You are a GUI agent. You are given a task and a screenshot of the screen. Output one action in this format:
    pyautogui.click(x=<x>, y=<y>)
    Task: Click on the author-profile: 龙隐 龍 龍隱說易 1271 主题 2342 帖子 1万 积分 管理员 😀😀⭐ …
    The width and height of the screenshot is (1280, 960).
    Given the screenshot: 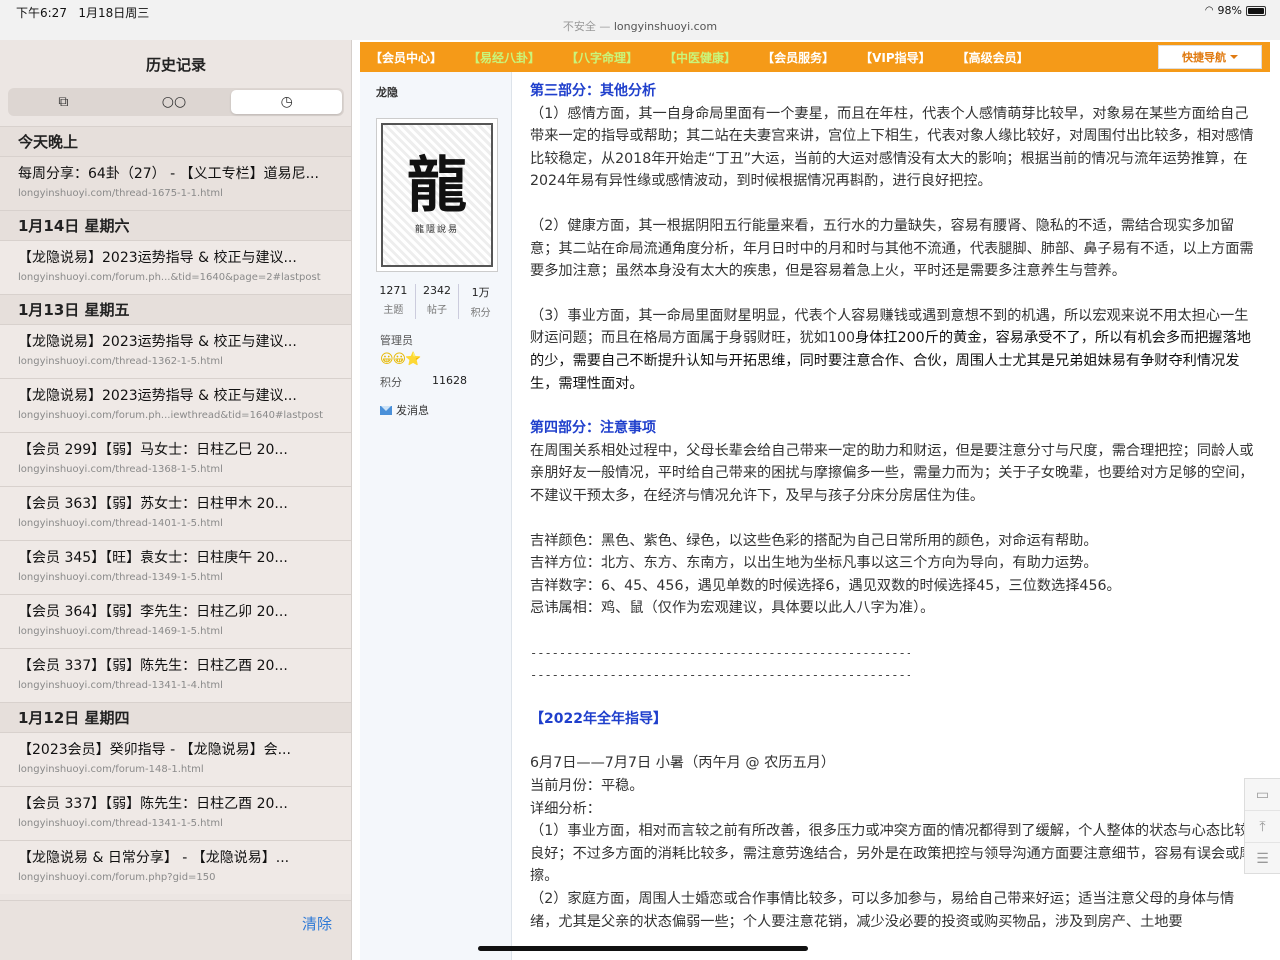 What is the action you would take?
    pyautogui.click(x=436, y=516)
    